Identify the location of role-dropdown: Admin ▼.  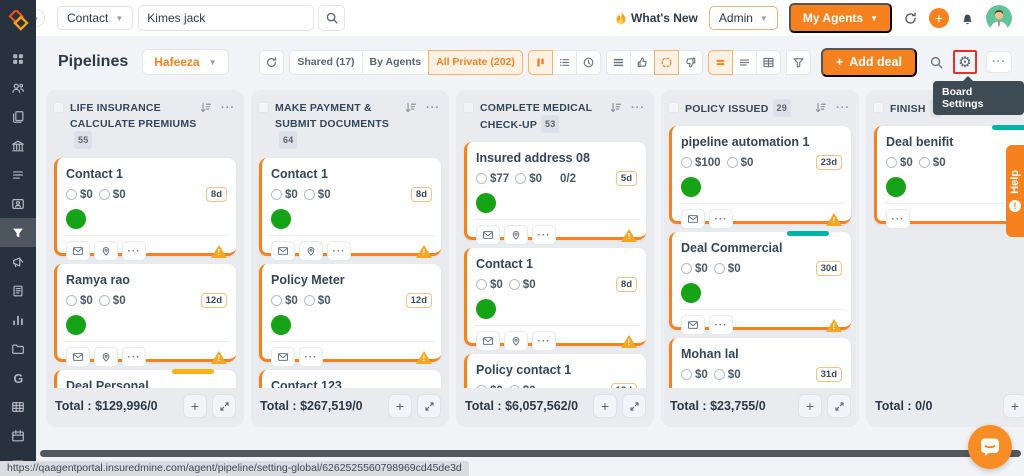
(743, 18).